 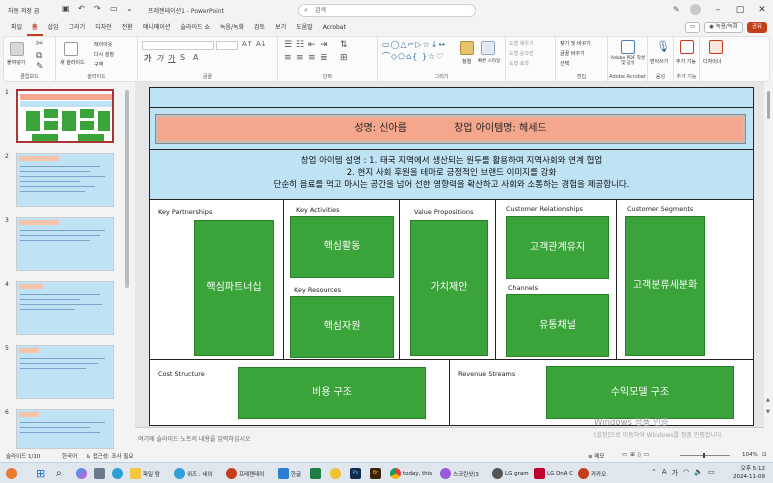 What do you see at coordinates (756, 27) in the screenshot?
I see `share-button: 공유` at bounding box center [756, 27].